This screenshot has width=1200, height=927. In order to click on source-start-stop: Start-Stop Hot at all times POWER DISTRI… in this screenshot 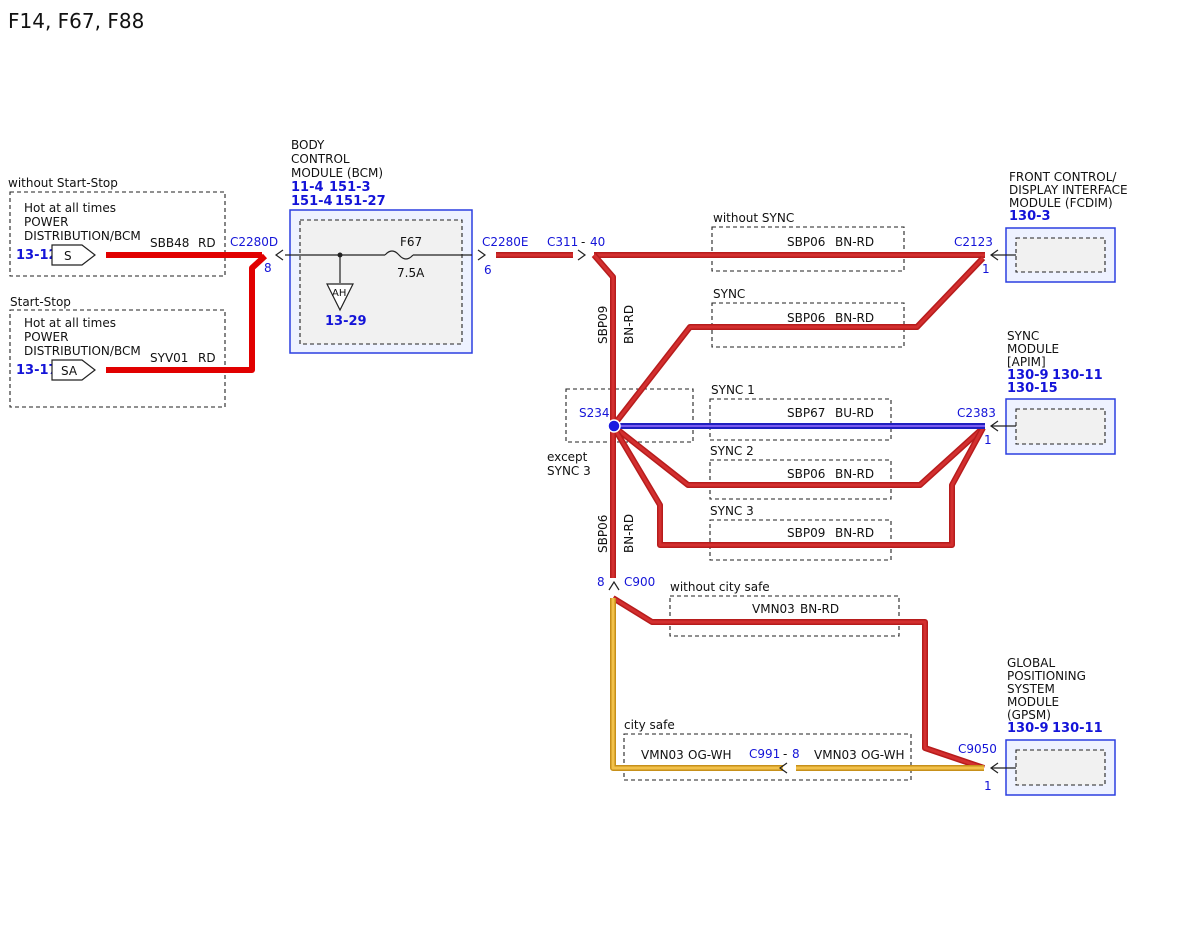, I will do `click(117, 351)`.